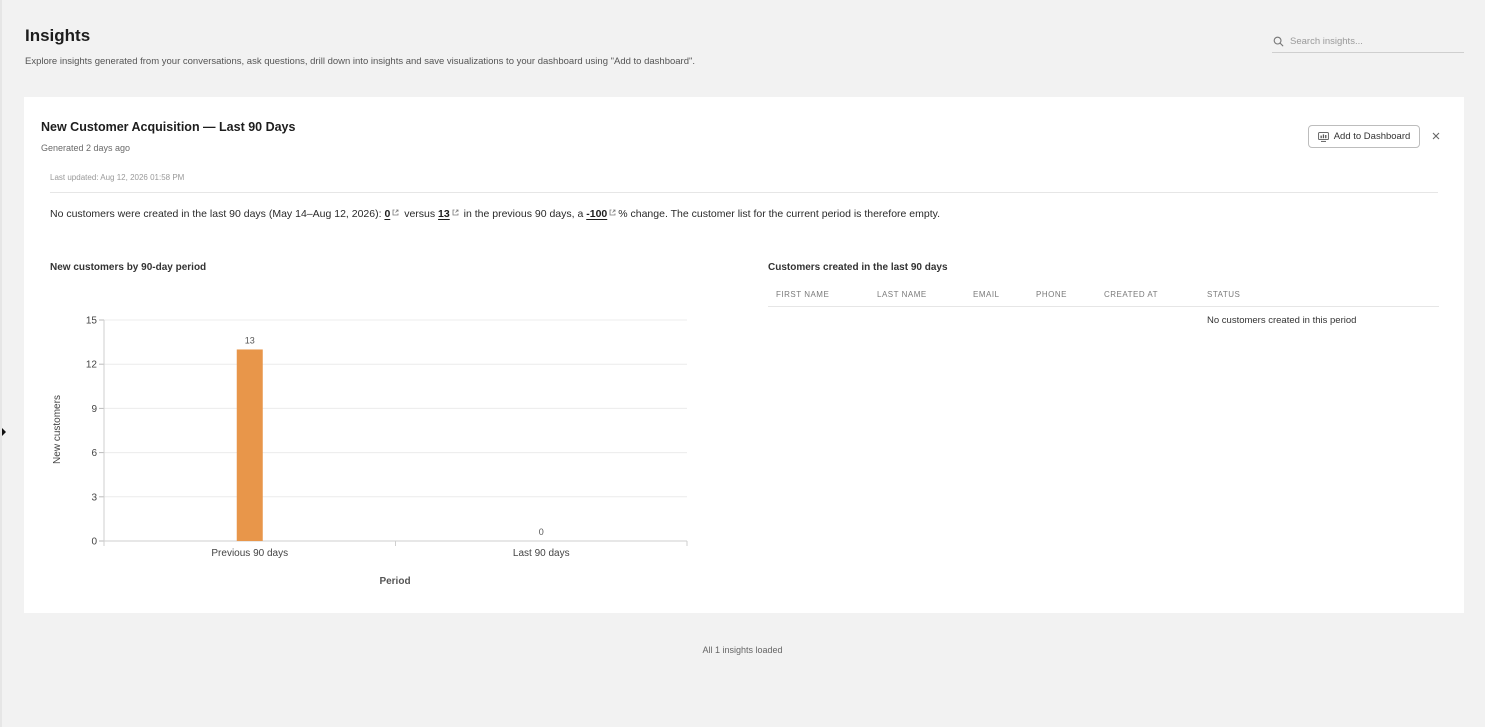 Image resolution: width=1485 pixels, height=727 pixels. What do you see at coordinates (58, 35) in the screenshot?
I see `page-title: Insights` at bounding box center [58, 35].